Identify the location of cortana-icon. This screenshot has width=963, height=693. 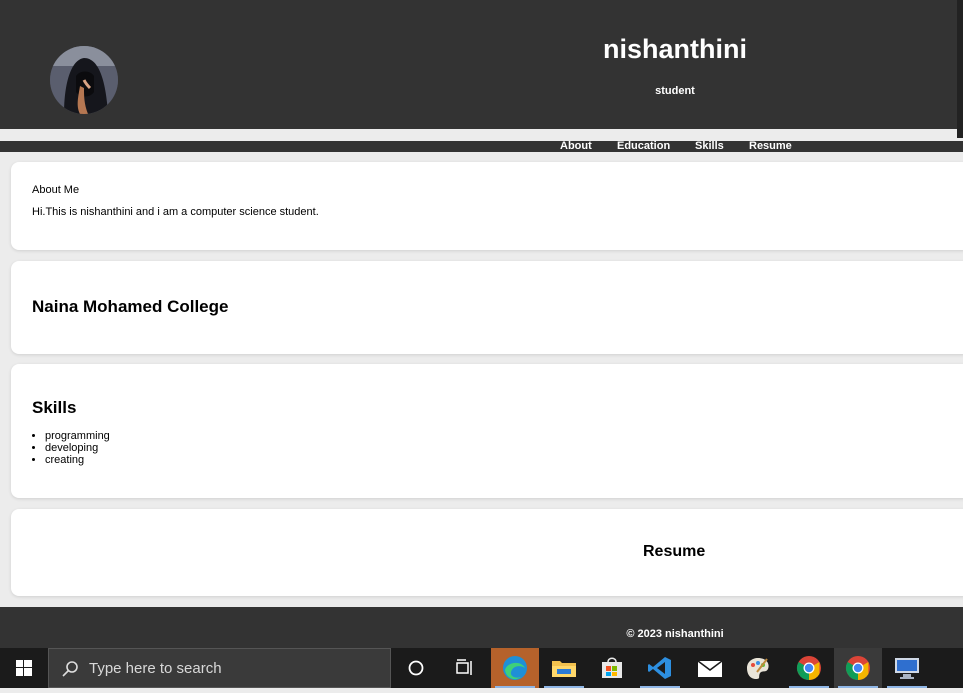
(416, 668).